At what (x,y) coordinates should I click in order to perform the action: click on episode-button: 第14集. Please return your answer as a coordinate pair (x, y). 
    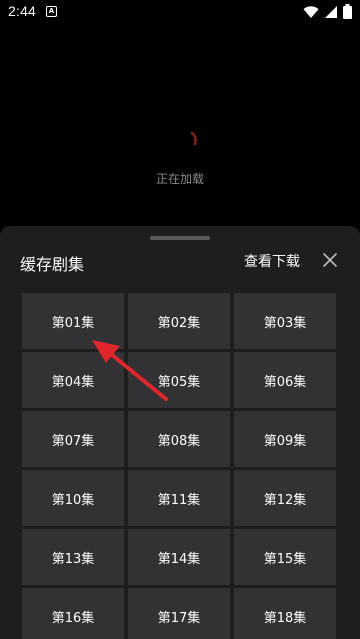
    Looking at the image, I should click on (179, 557).